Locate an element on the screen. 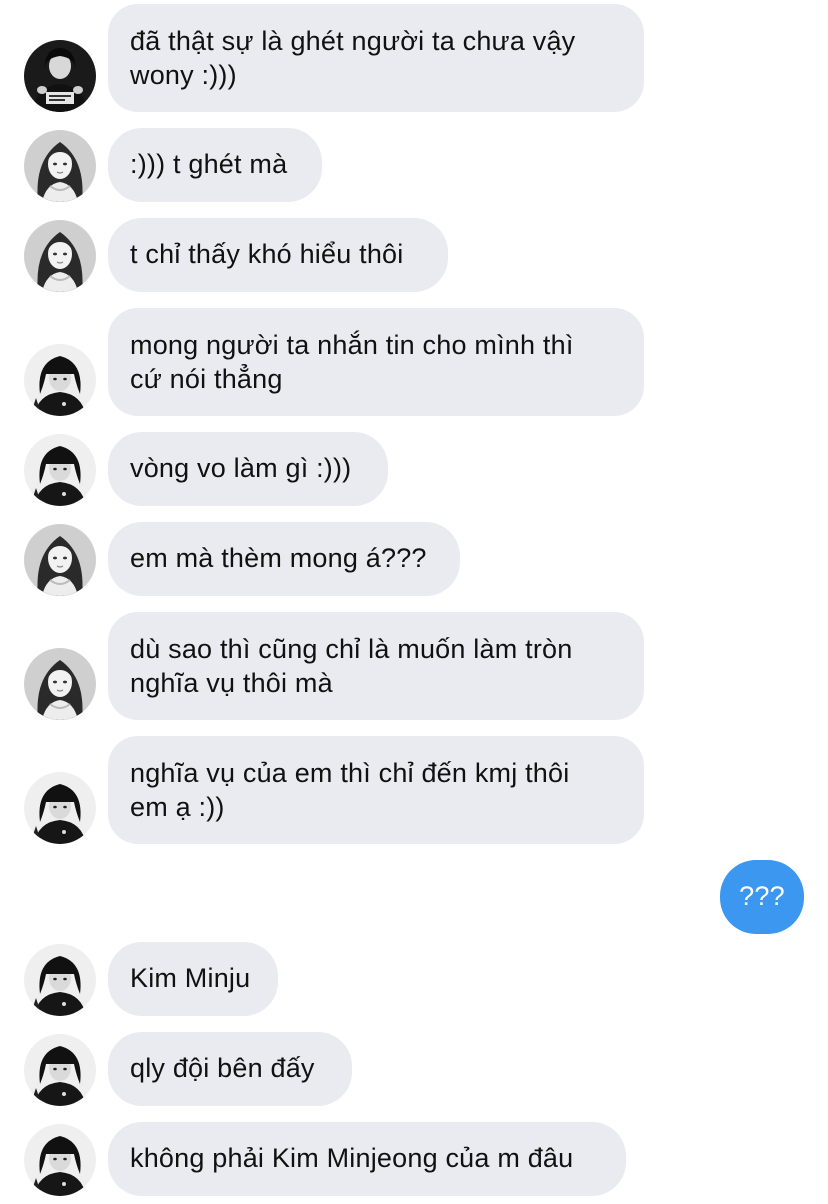 Image resolution: width=828 pixels, height=1204 pixels. message-bubble: qly đội bên đấy is located at coordinates (230, 1069).